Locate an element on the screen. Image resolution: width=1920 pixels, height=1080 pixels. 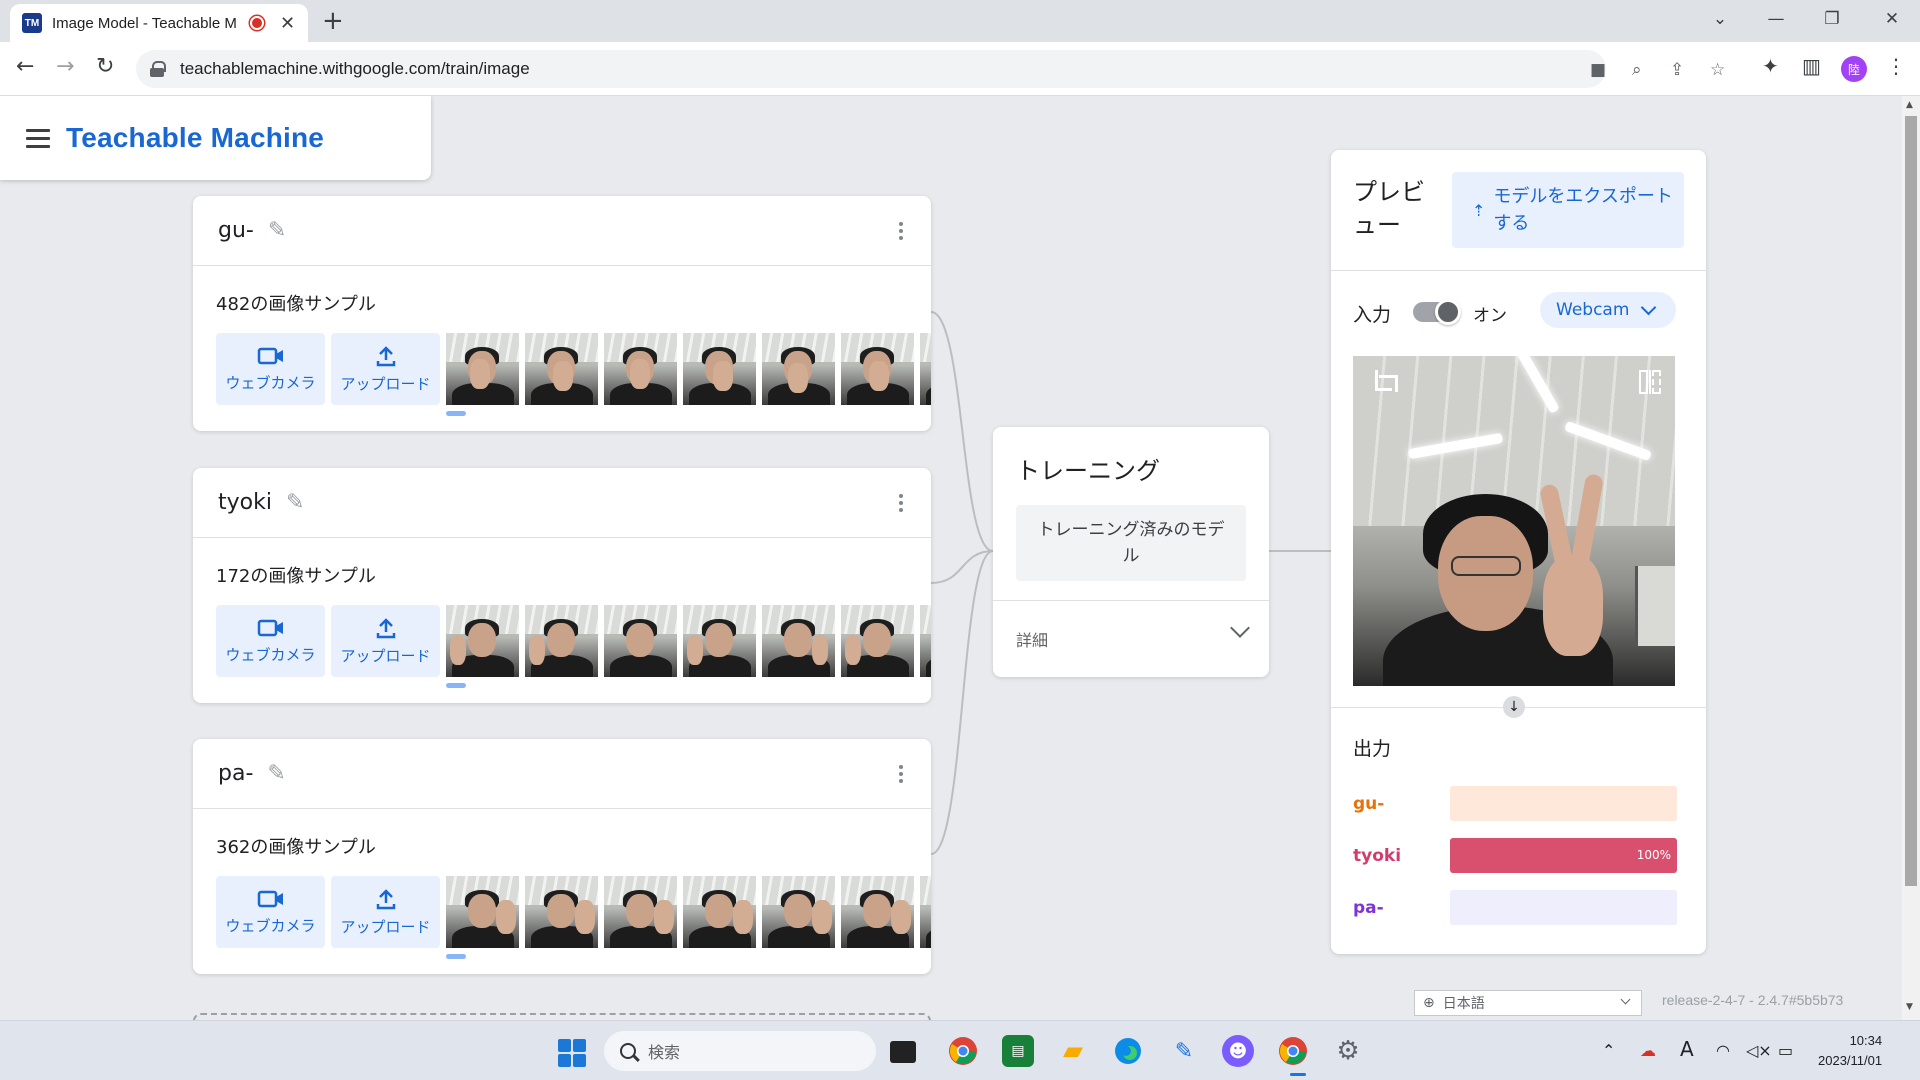
hamburger-menu-icon is located at coordinates (38, 138).